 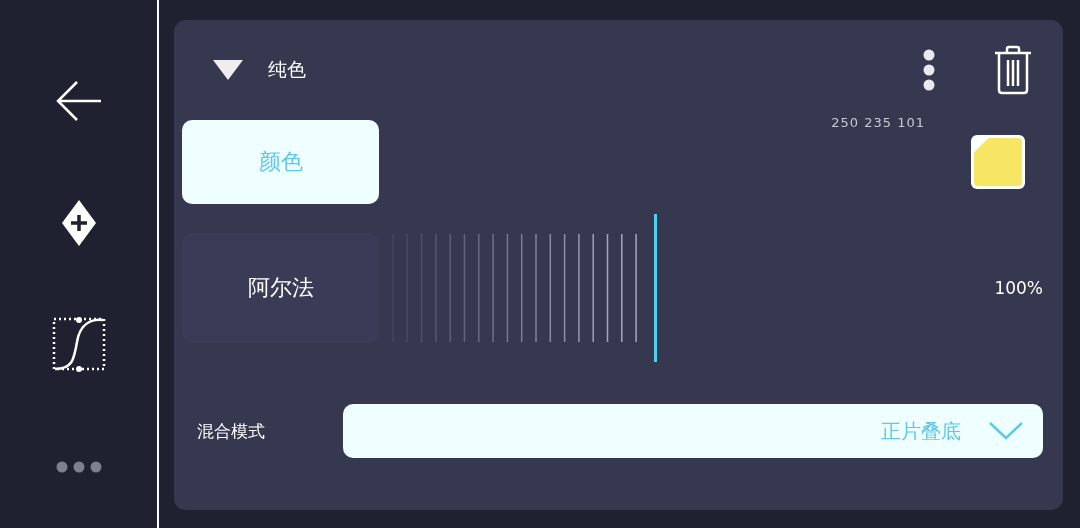 I want to click on color-tab: 颜色, so click(x=280, y=162).